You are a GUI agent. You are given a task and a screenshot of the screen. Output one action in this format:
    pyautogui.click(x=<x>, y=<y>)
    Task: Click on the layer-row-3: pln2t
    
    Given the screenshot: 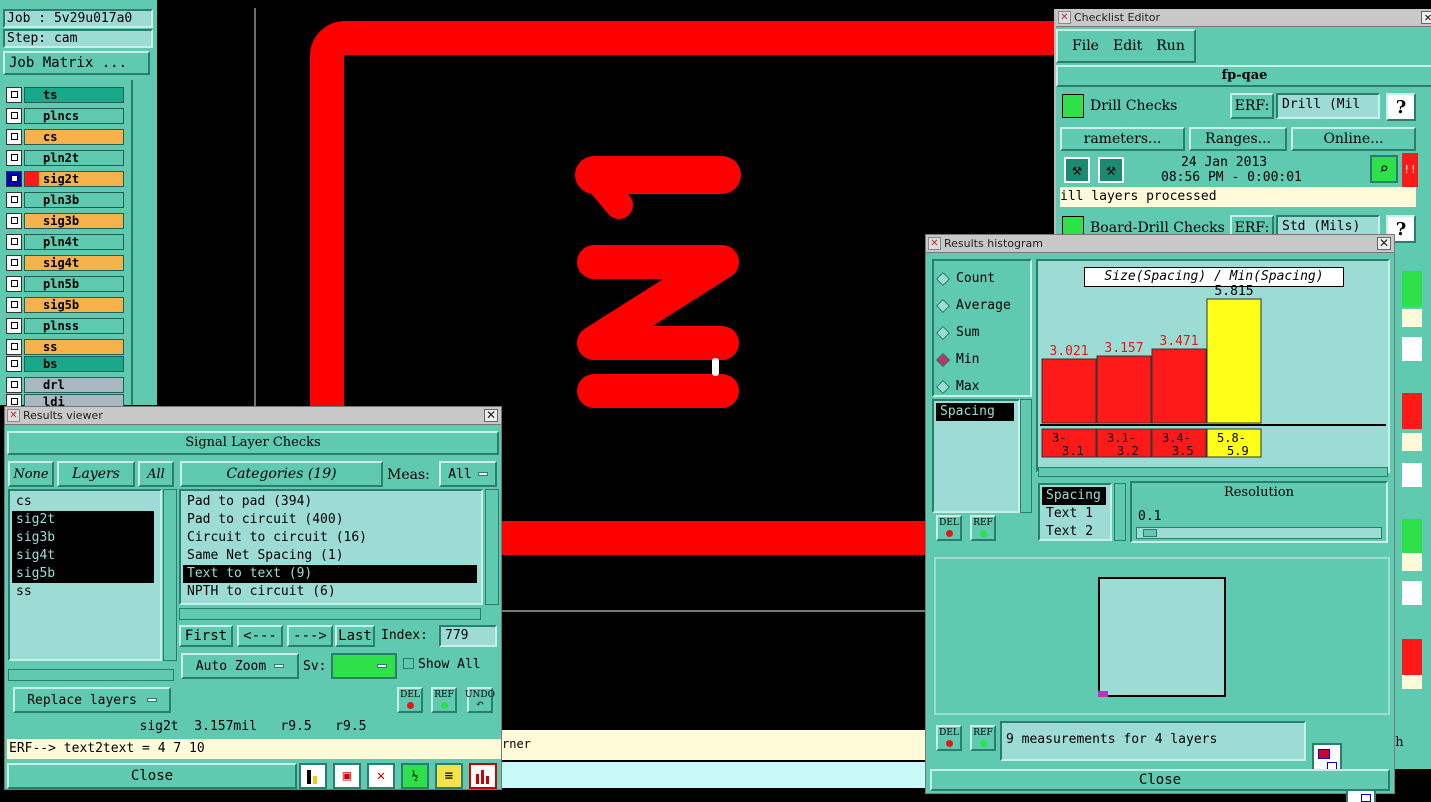 What is the action you would take?
    pyautogui.click(x=65, y=157)
    